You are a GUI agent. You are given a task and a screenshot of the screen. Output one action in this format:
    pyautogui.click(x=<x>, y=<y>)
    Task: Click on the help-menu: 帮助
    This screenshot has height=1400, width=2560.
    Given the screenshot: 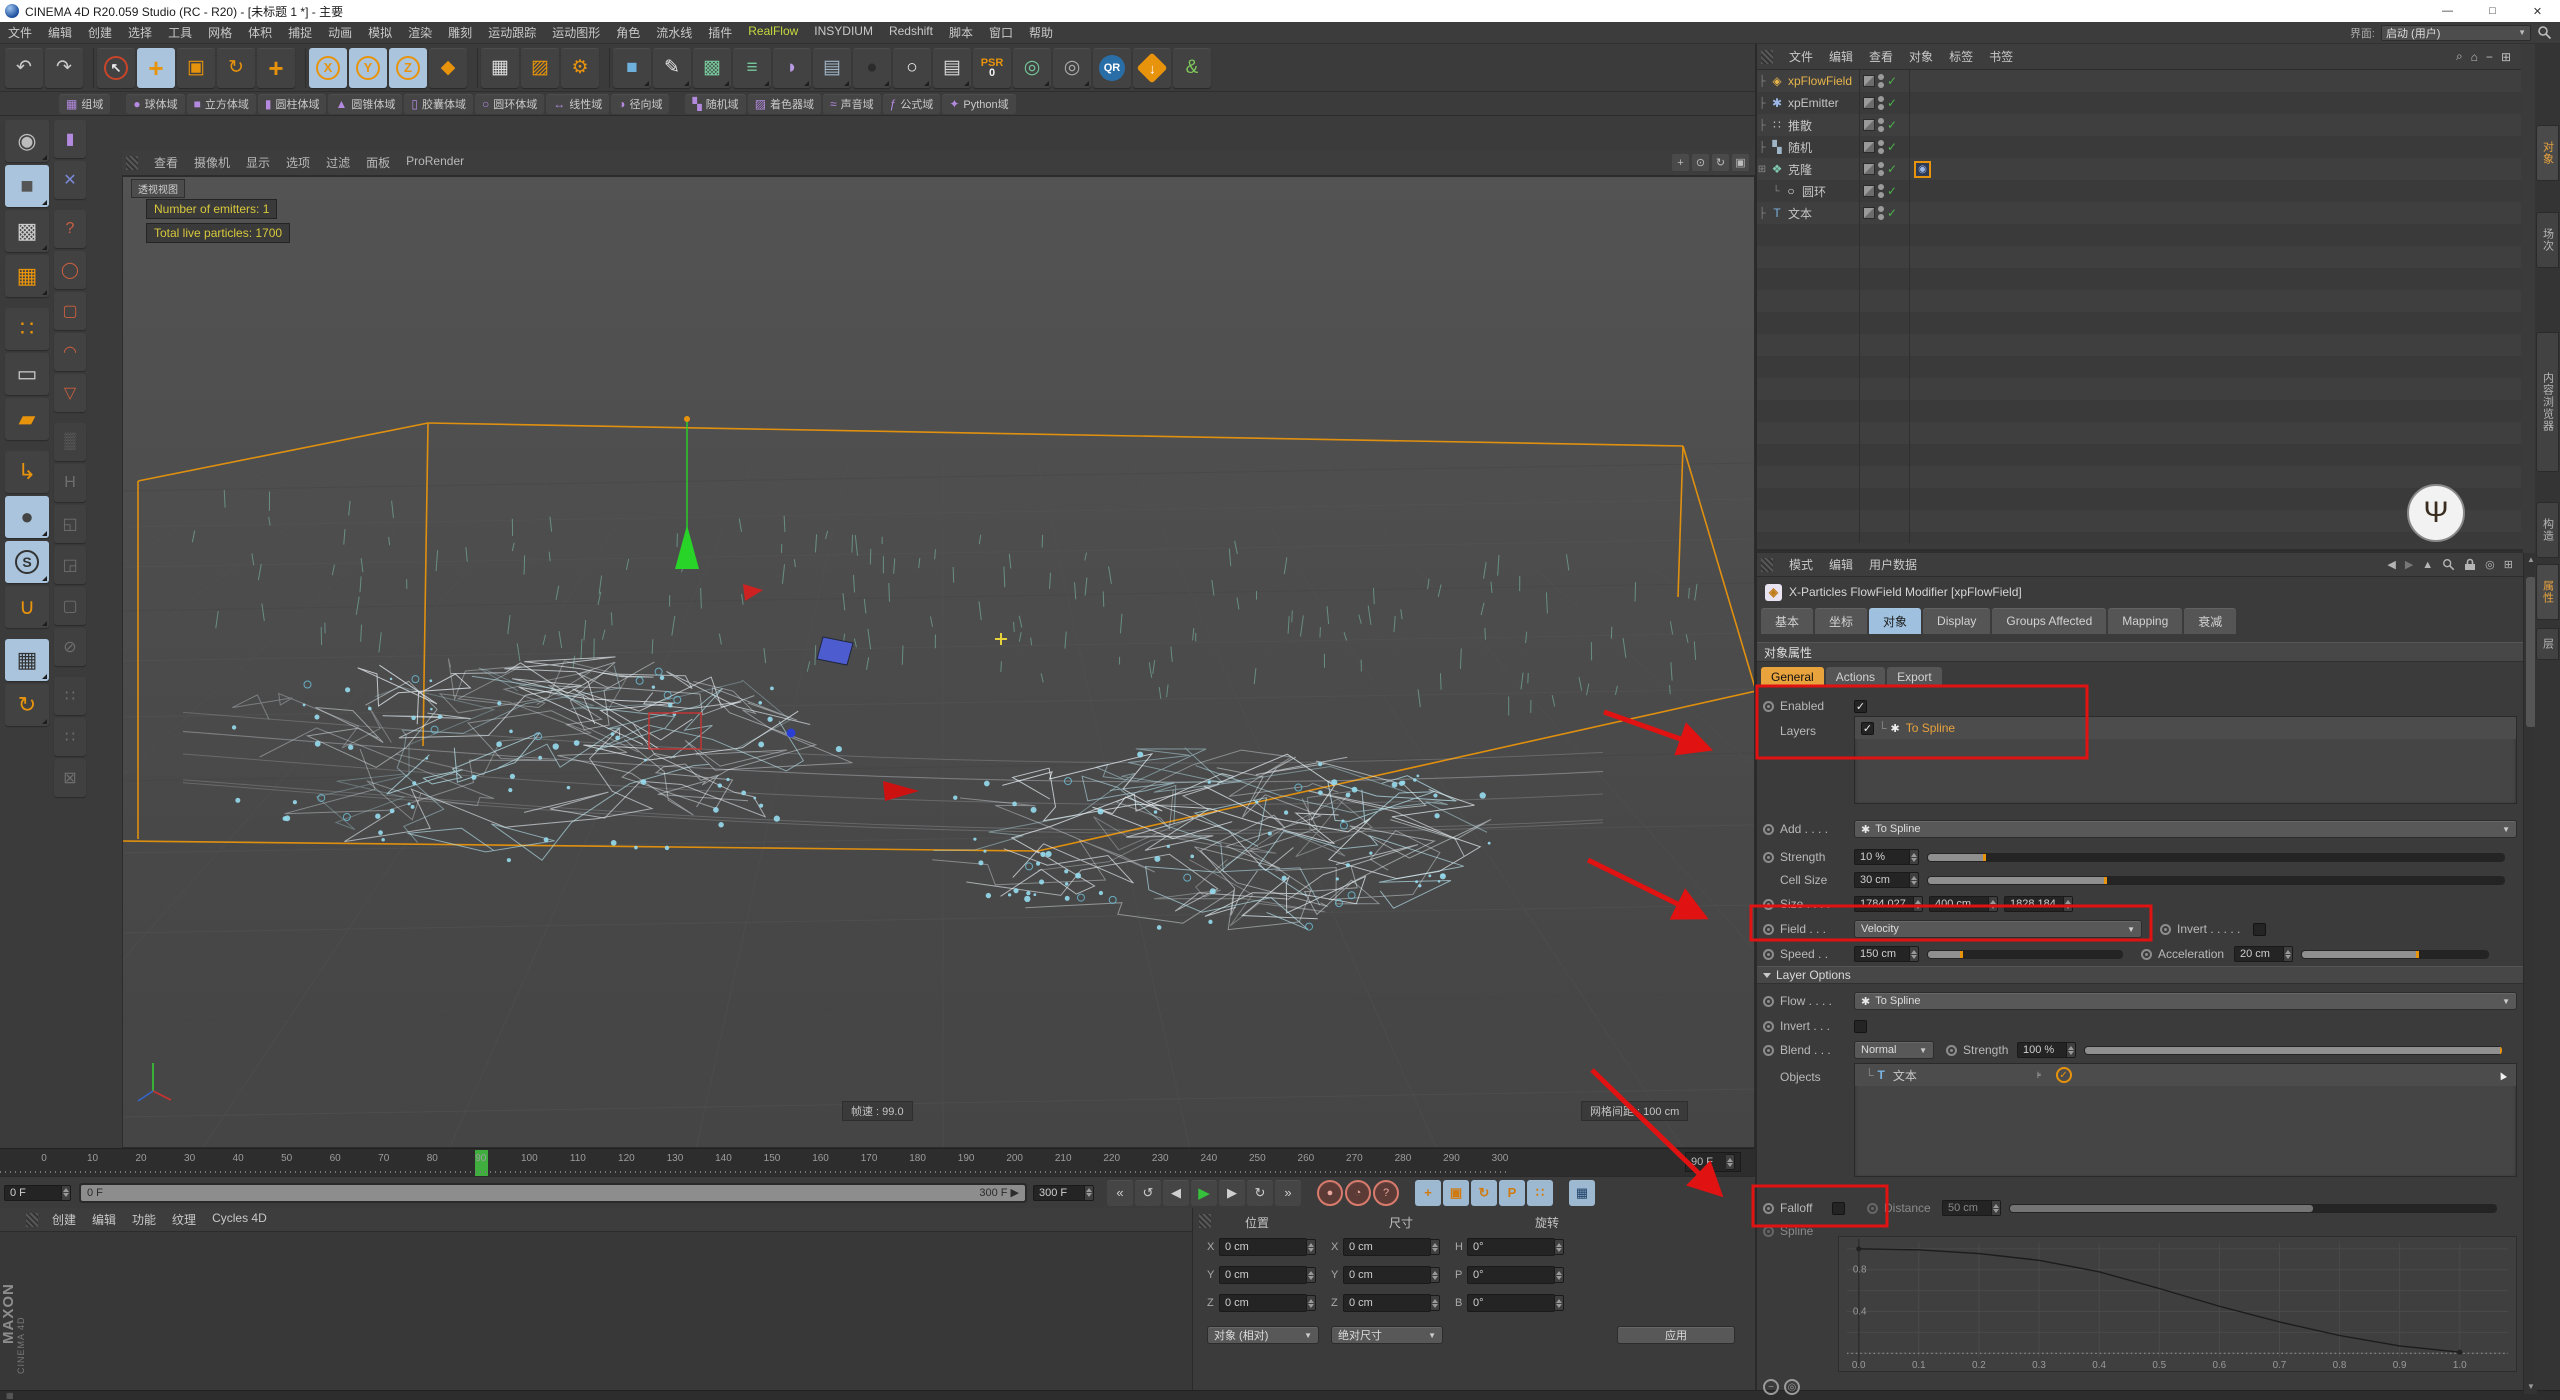 What is the action you would take?
    pyautogui.click(x=1041, y=32)
    